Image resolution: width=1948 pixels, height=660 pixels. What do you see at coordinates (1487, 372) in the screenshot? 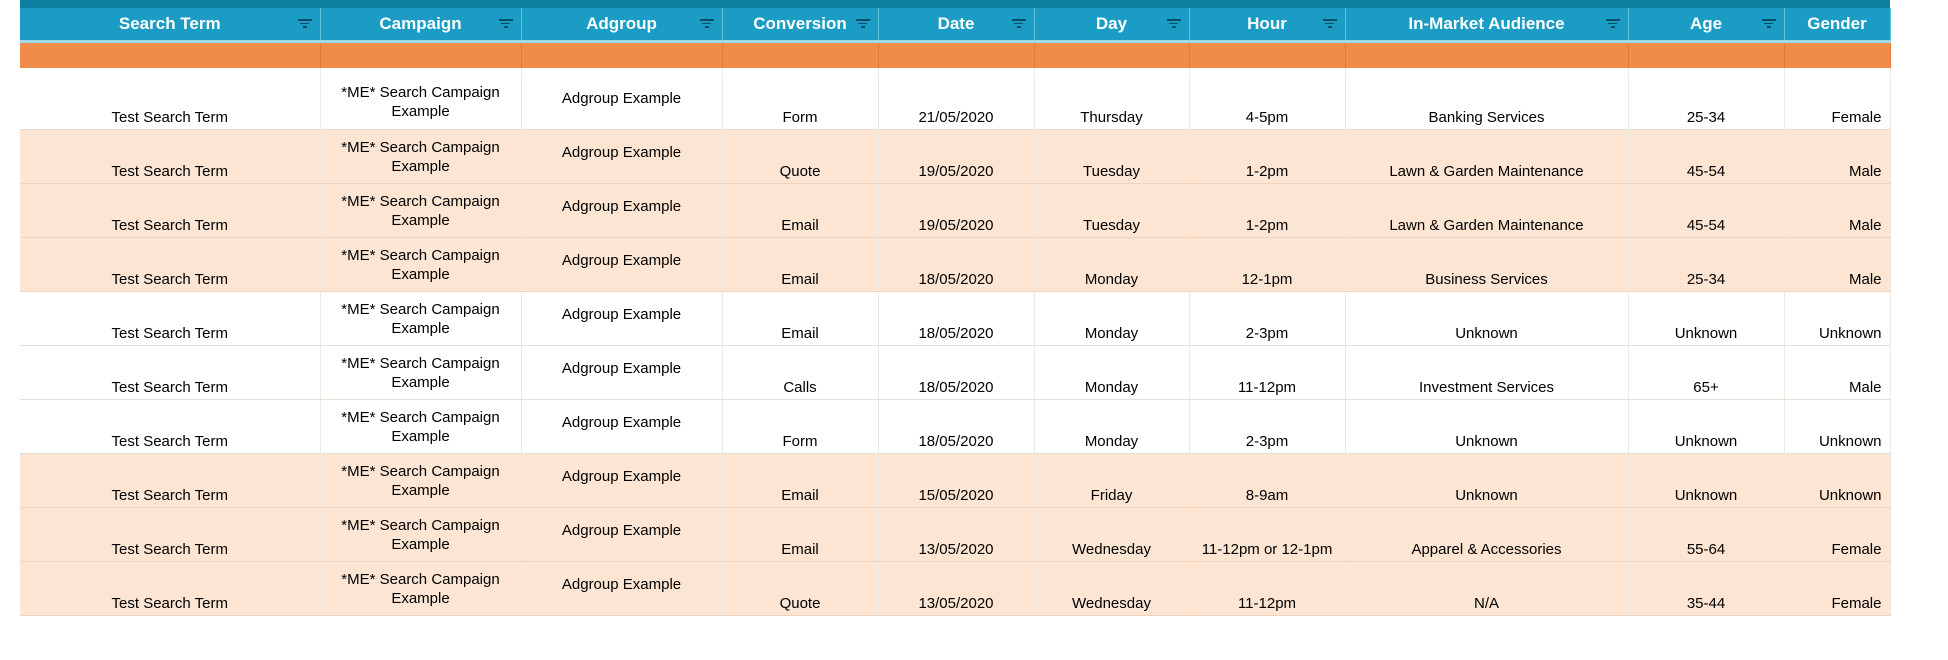
I see `cell-in-market-audience: Investment Services` at bounding box center [1487, 372].